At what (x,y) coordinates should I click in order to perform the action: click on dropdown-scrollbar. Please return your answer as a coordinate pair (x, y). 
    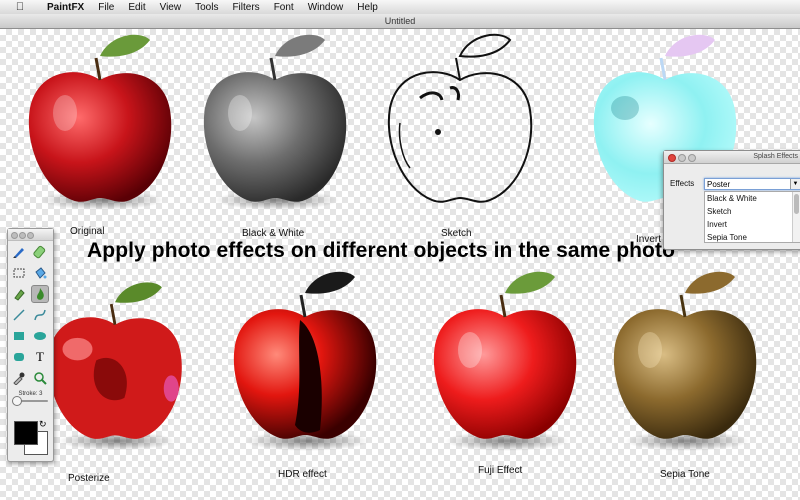
    Looking at the image, I should click on (796, 217).